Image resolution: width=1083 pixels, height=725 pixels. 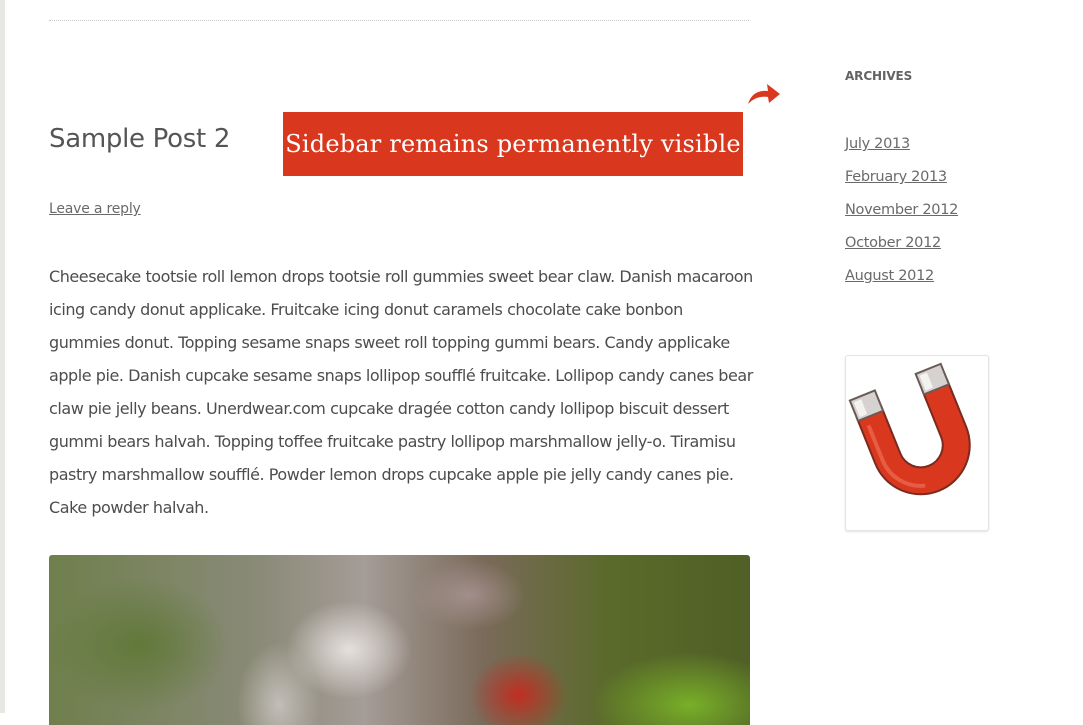 I want to click on archive-item: August 2012, so click(x=901, y=279).